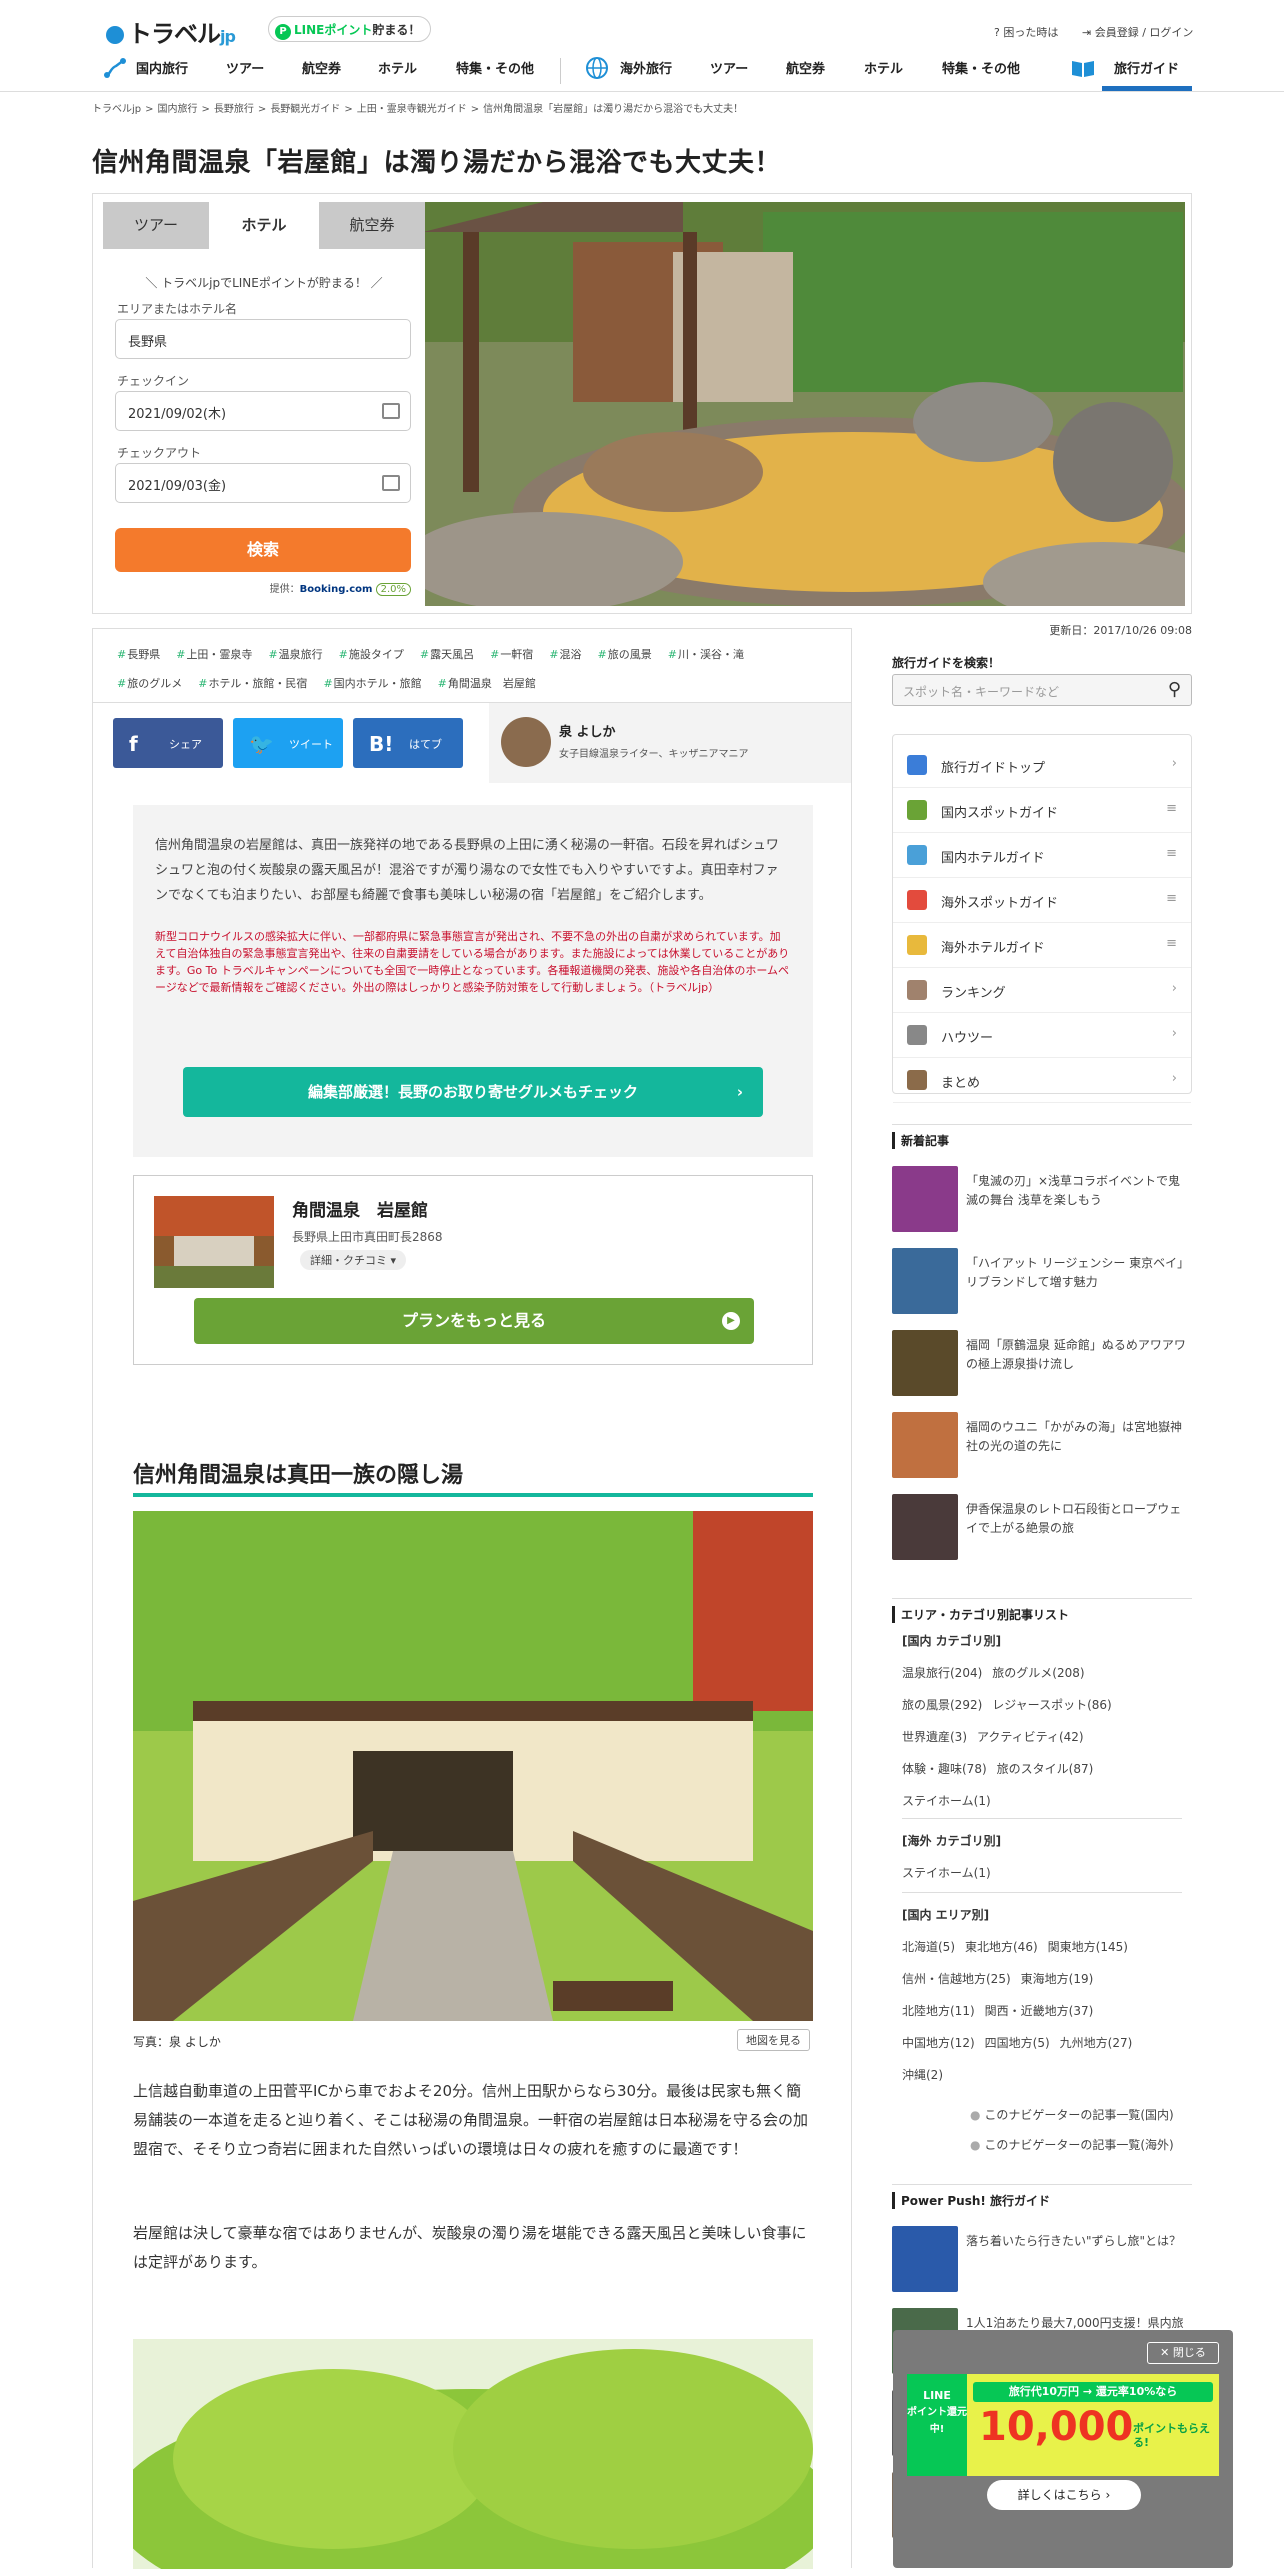 This screenshot has width=1284, height=2569. Describe the element at coordinates (1042, 900) in the screenshot. I see `guide-menu-item: 海外スポットガイド ≡` at that location.